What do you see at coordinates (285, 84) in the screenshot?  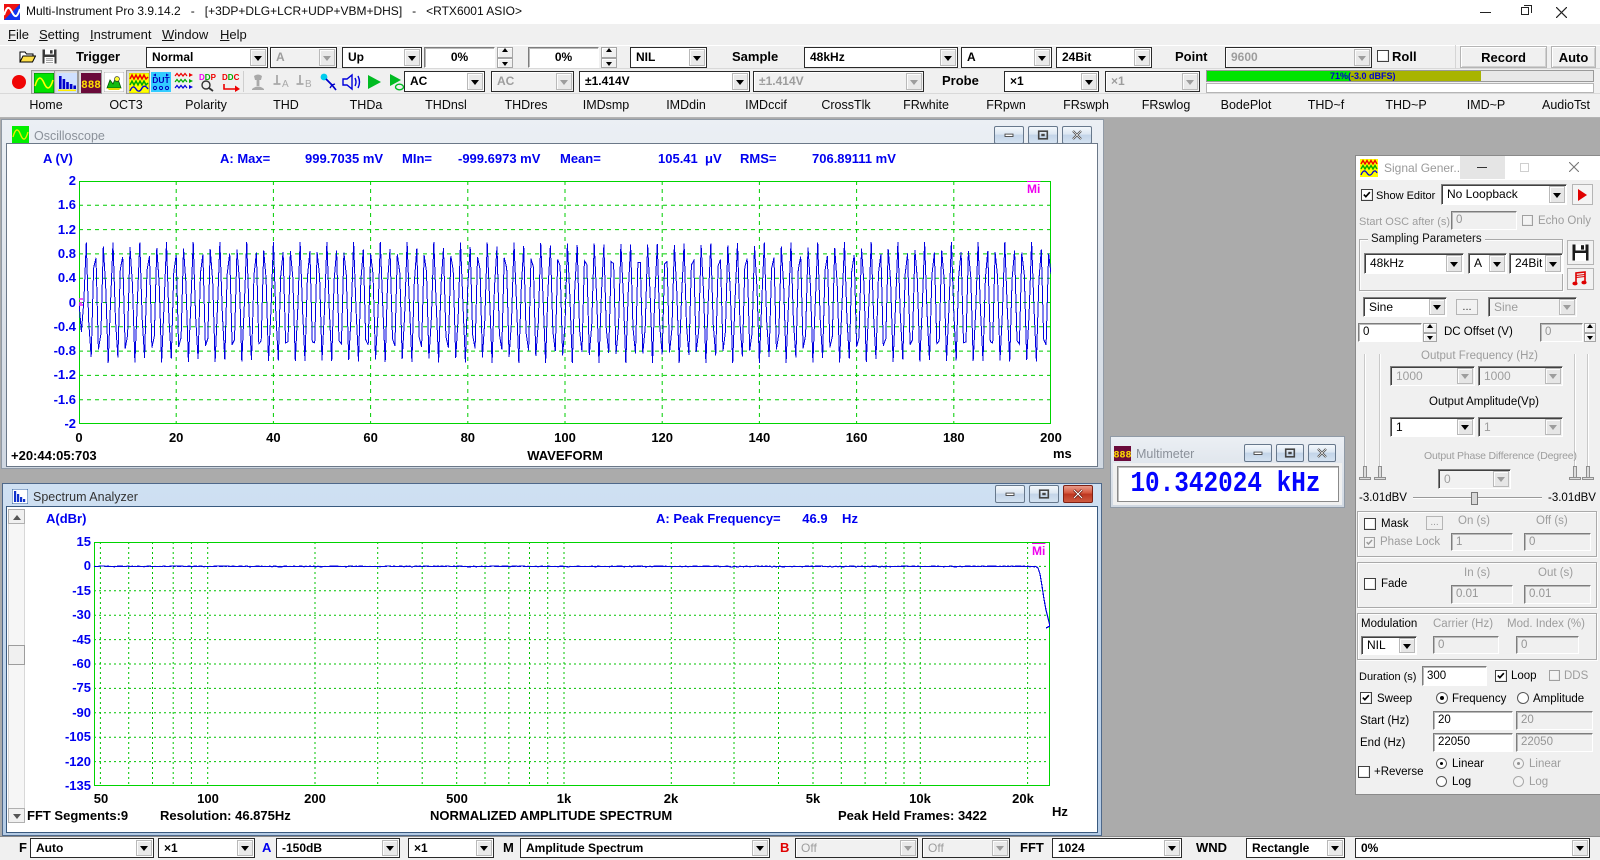 I see `svg-text: A` at bounding box center [285, 84].